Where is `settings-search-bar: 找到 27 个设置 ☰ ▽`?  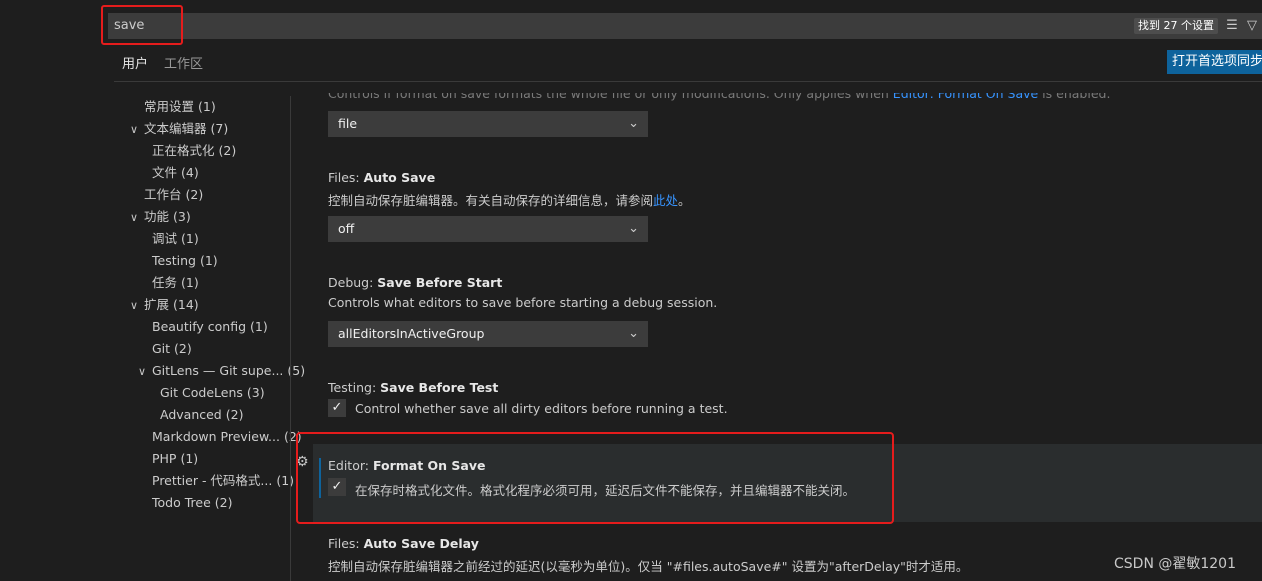 settings-search-bar: 找到 27 个设置 ☰ ▽ is located at coordinates (685, 26).